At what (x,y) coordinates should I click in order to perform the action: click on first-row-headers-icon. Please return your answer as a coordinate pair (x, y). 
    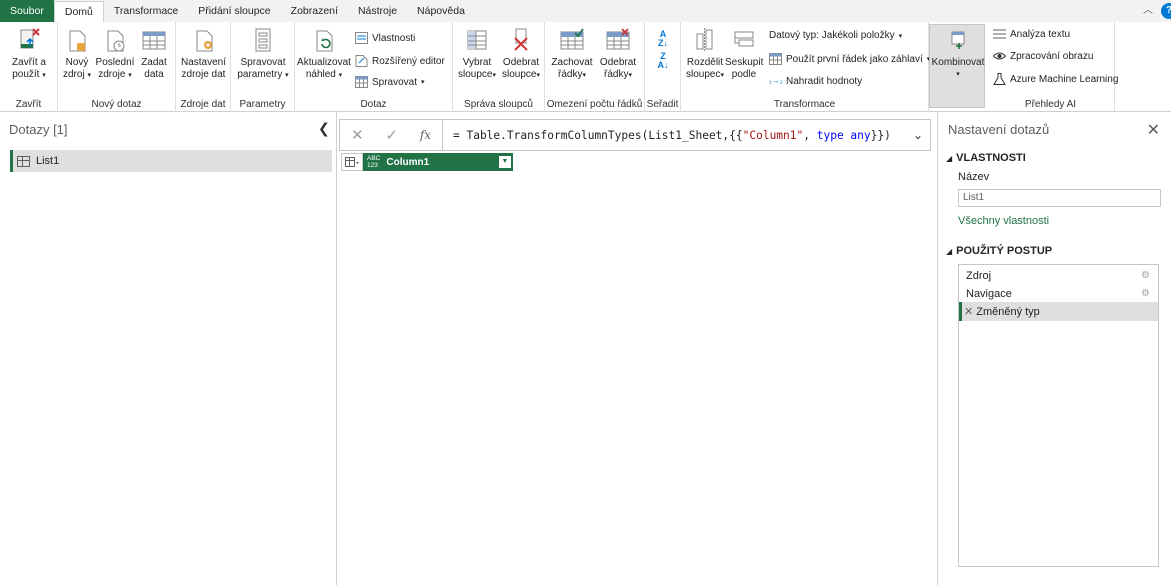
    Looking at the image, I should click on (775, 59).